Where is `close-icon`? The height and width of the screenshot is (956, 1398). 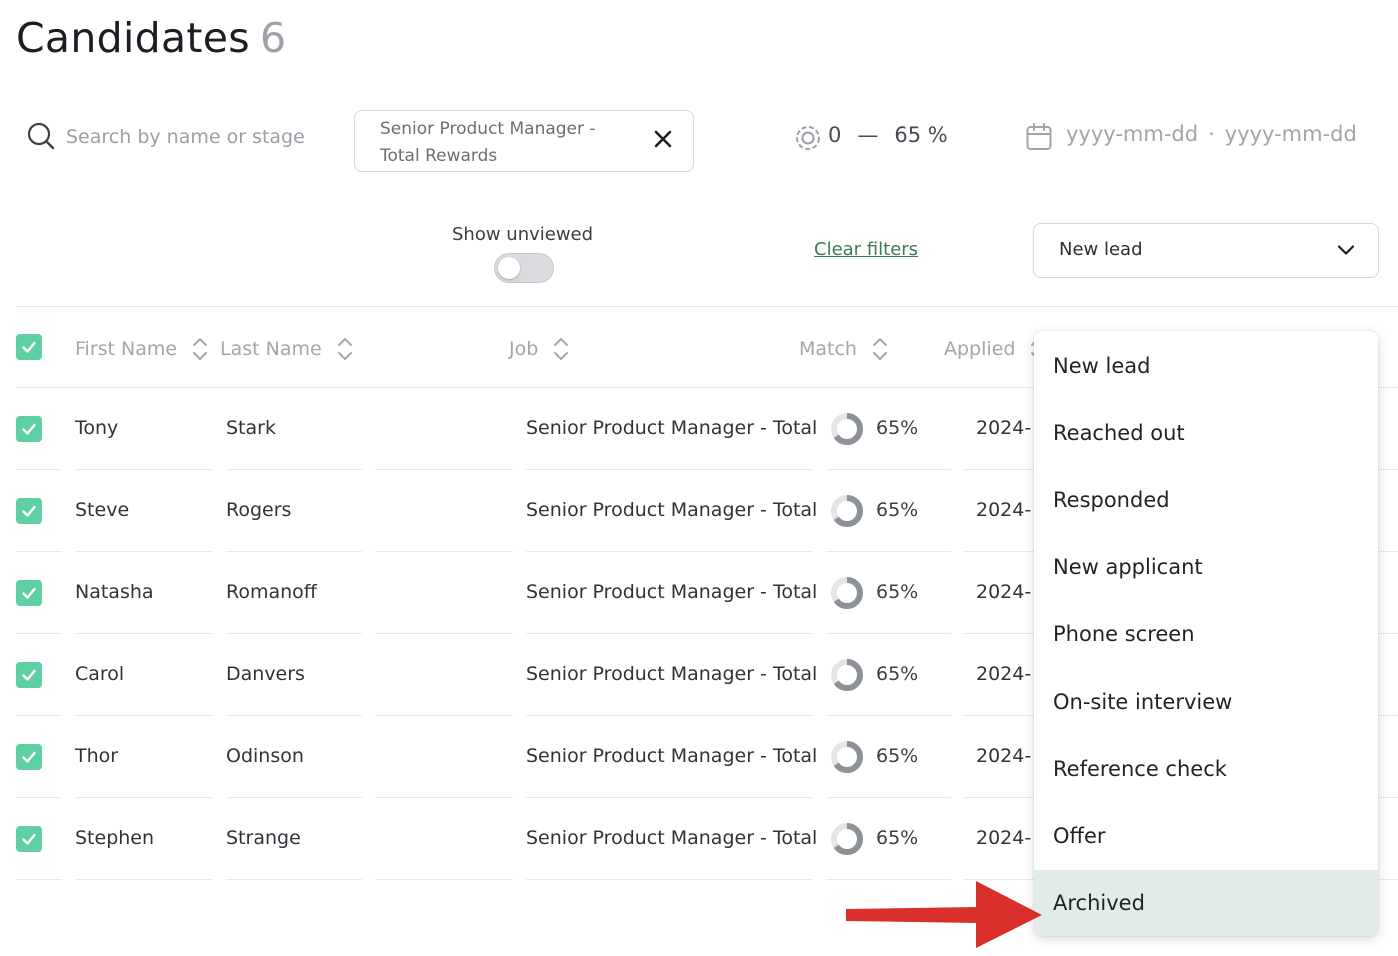 close-icon is located at coordinates (663, 139).